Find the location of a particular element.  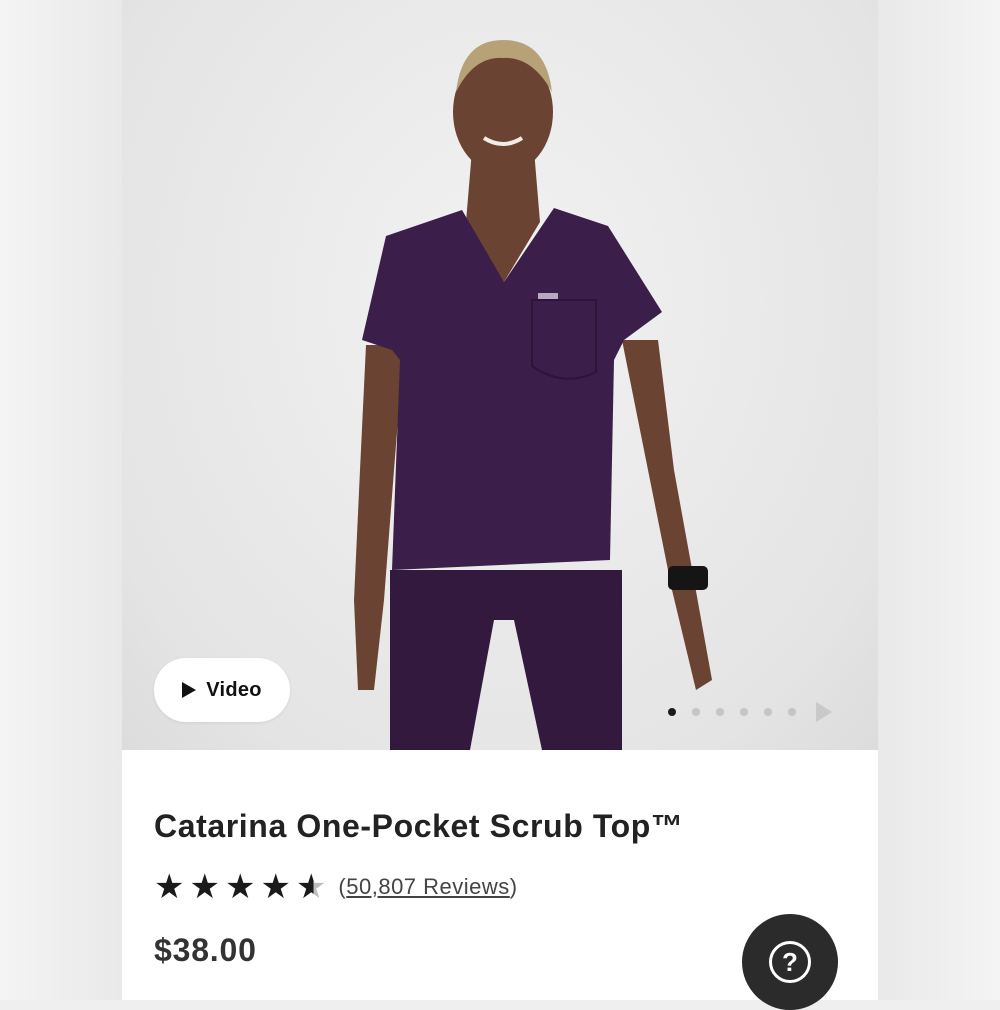

page-margin-left is located at coordinates (61, 500).